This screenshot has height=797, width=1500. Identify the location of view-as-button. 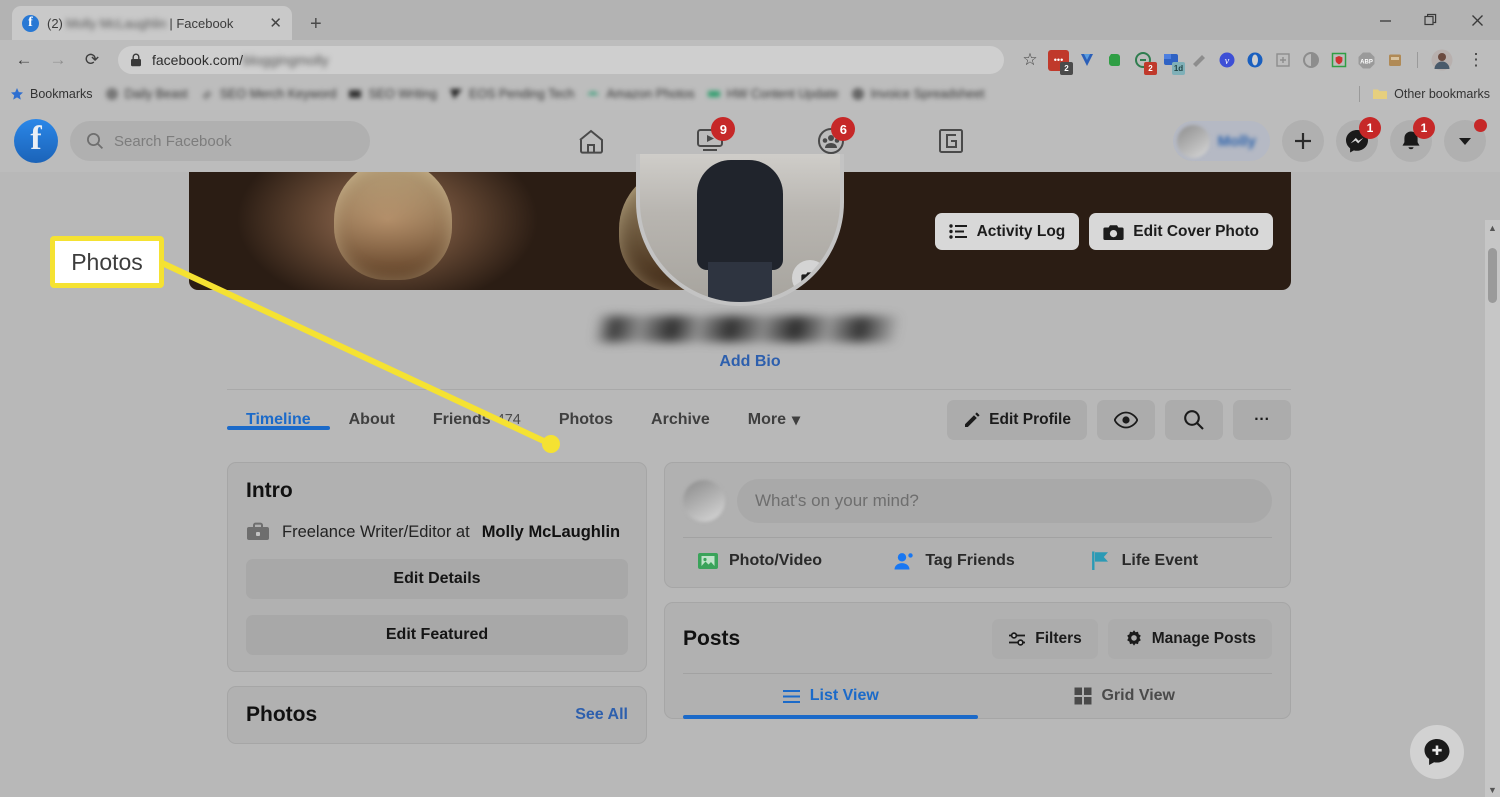
(1126, 420).